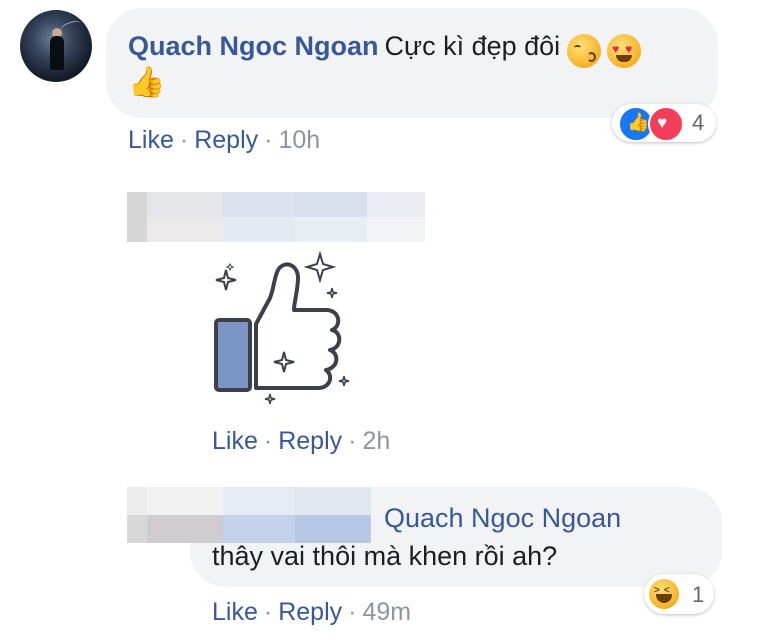 The height and width of the screenshot is (644, 780). Describe the element at coordinates (502, 518) in the screenshot. I see `reply-mention-link: Quach Ngoc Ngoan` at that location.